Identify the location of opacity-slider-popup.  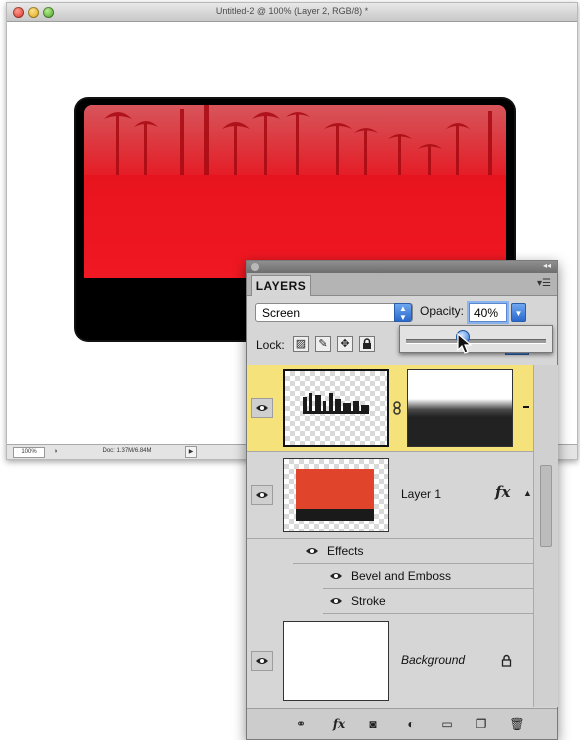
(476, 339).